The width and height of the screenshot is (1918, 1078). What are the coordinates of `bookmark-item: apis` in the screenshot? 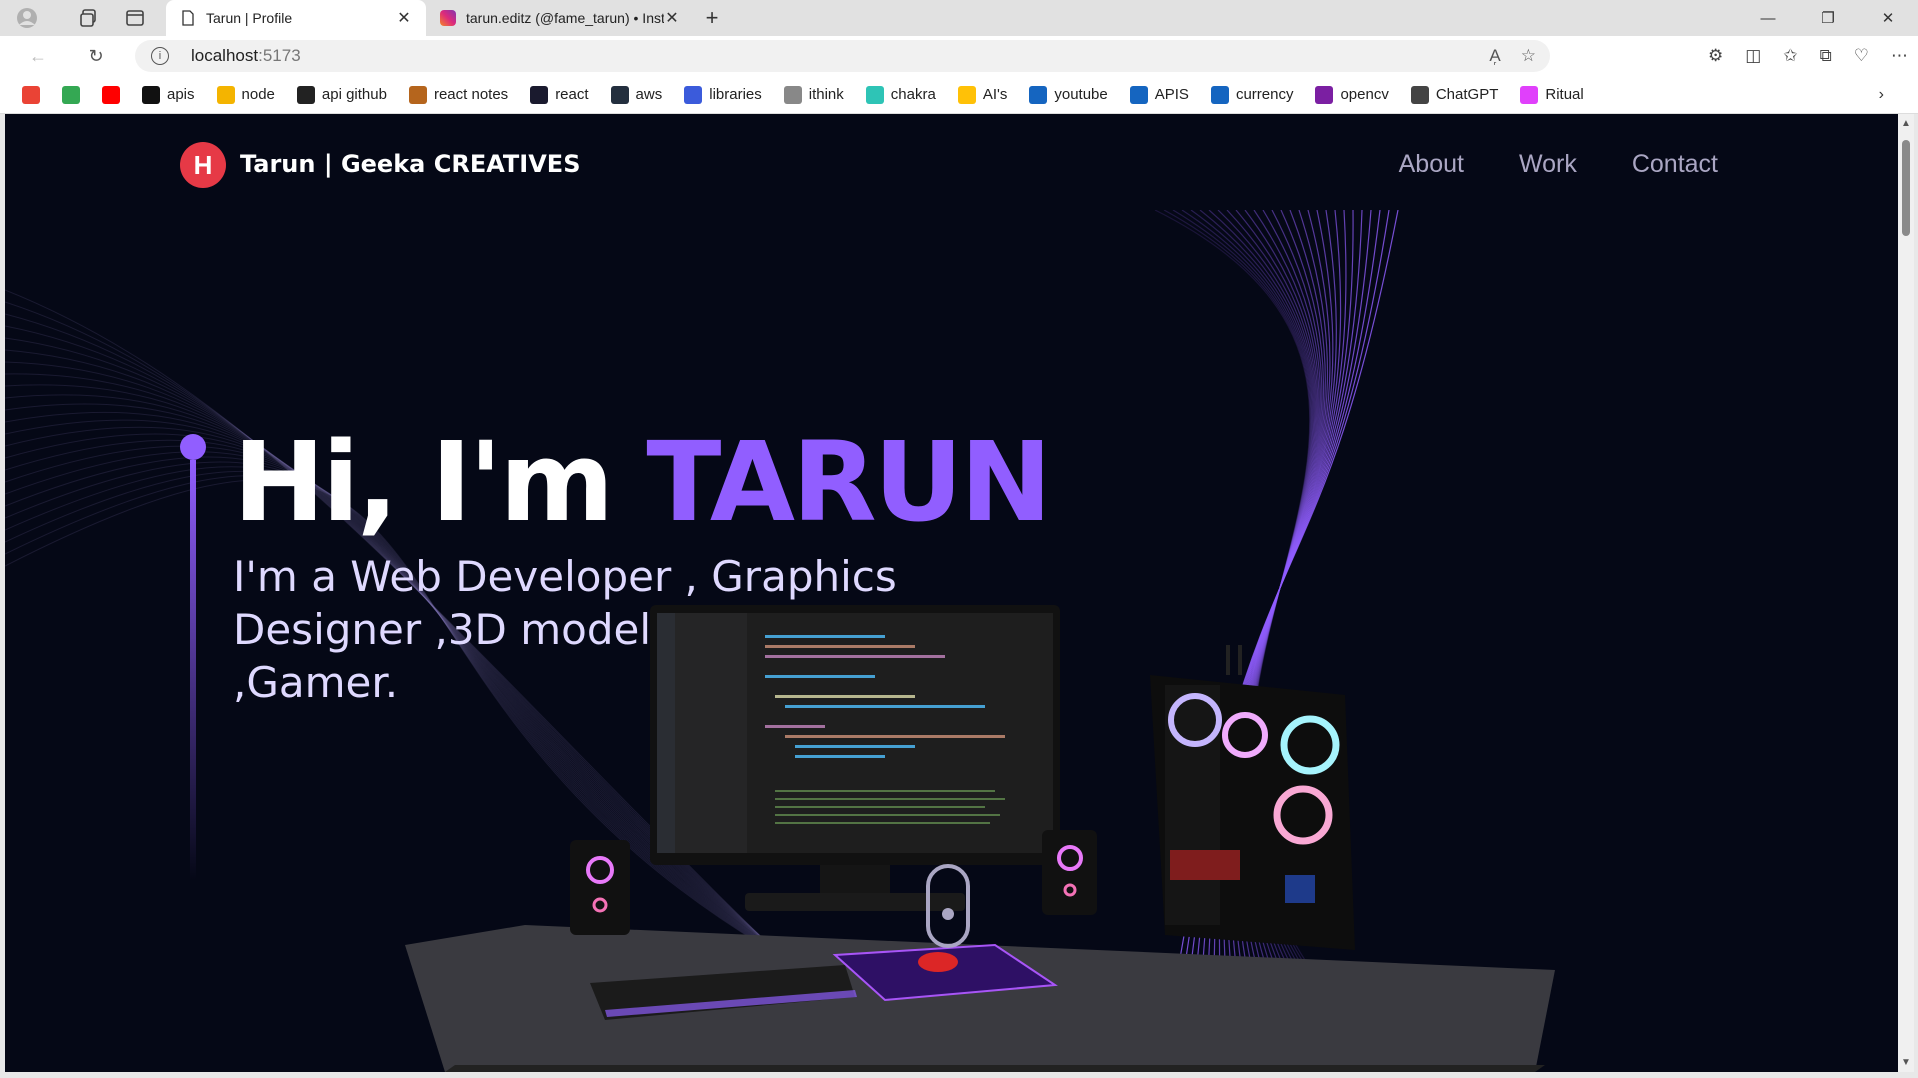 It's located at (168, 94).